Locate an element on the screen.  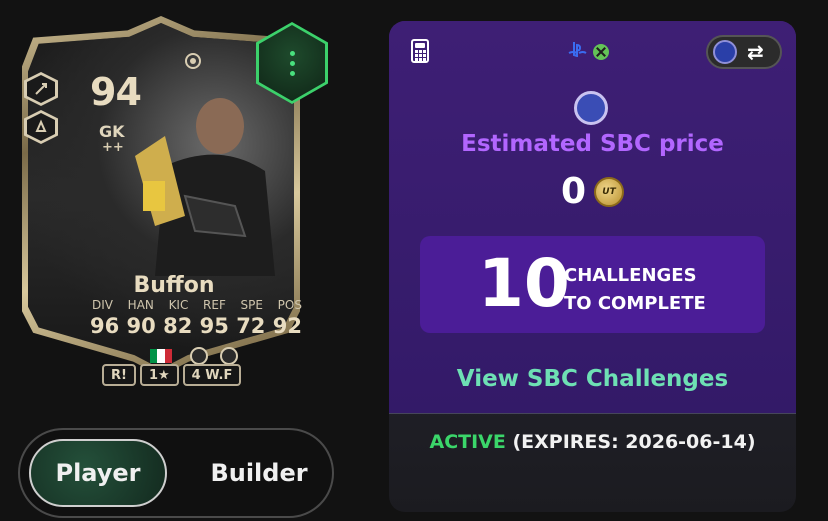
stat-value: 92 is located at coordinates (287, 326).